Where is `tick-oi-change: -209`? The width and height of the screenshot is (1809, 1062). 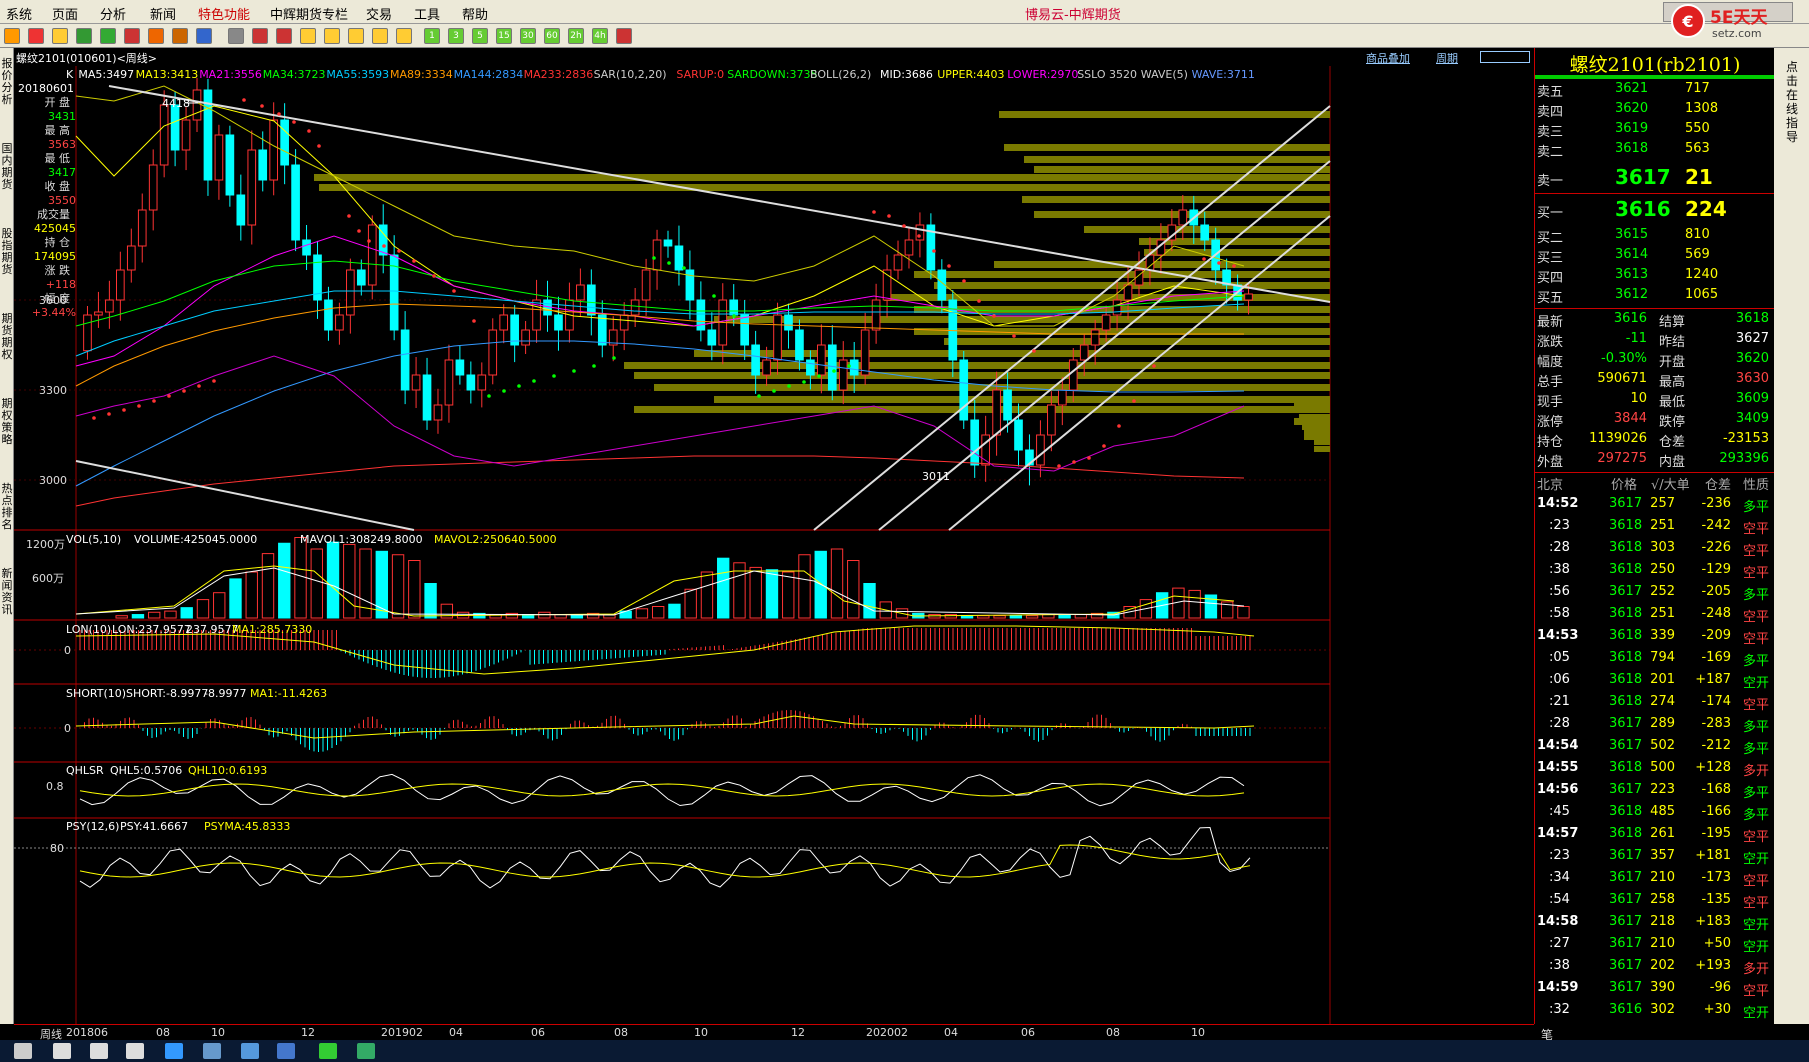
tick-oi-change: -209 is located at coordinates (1716, 635).